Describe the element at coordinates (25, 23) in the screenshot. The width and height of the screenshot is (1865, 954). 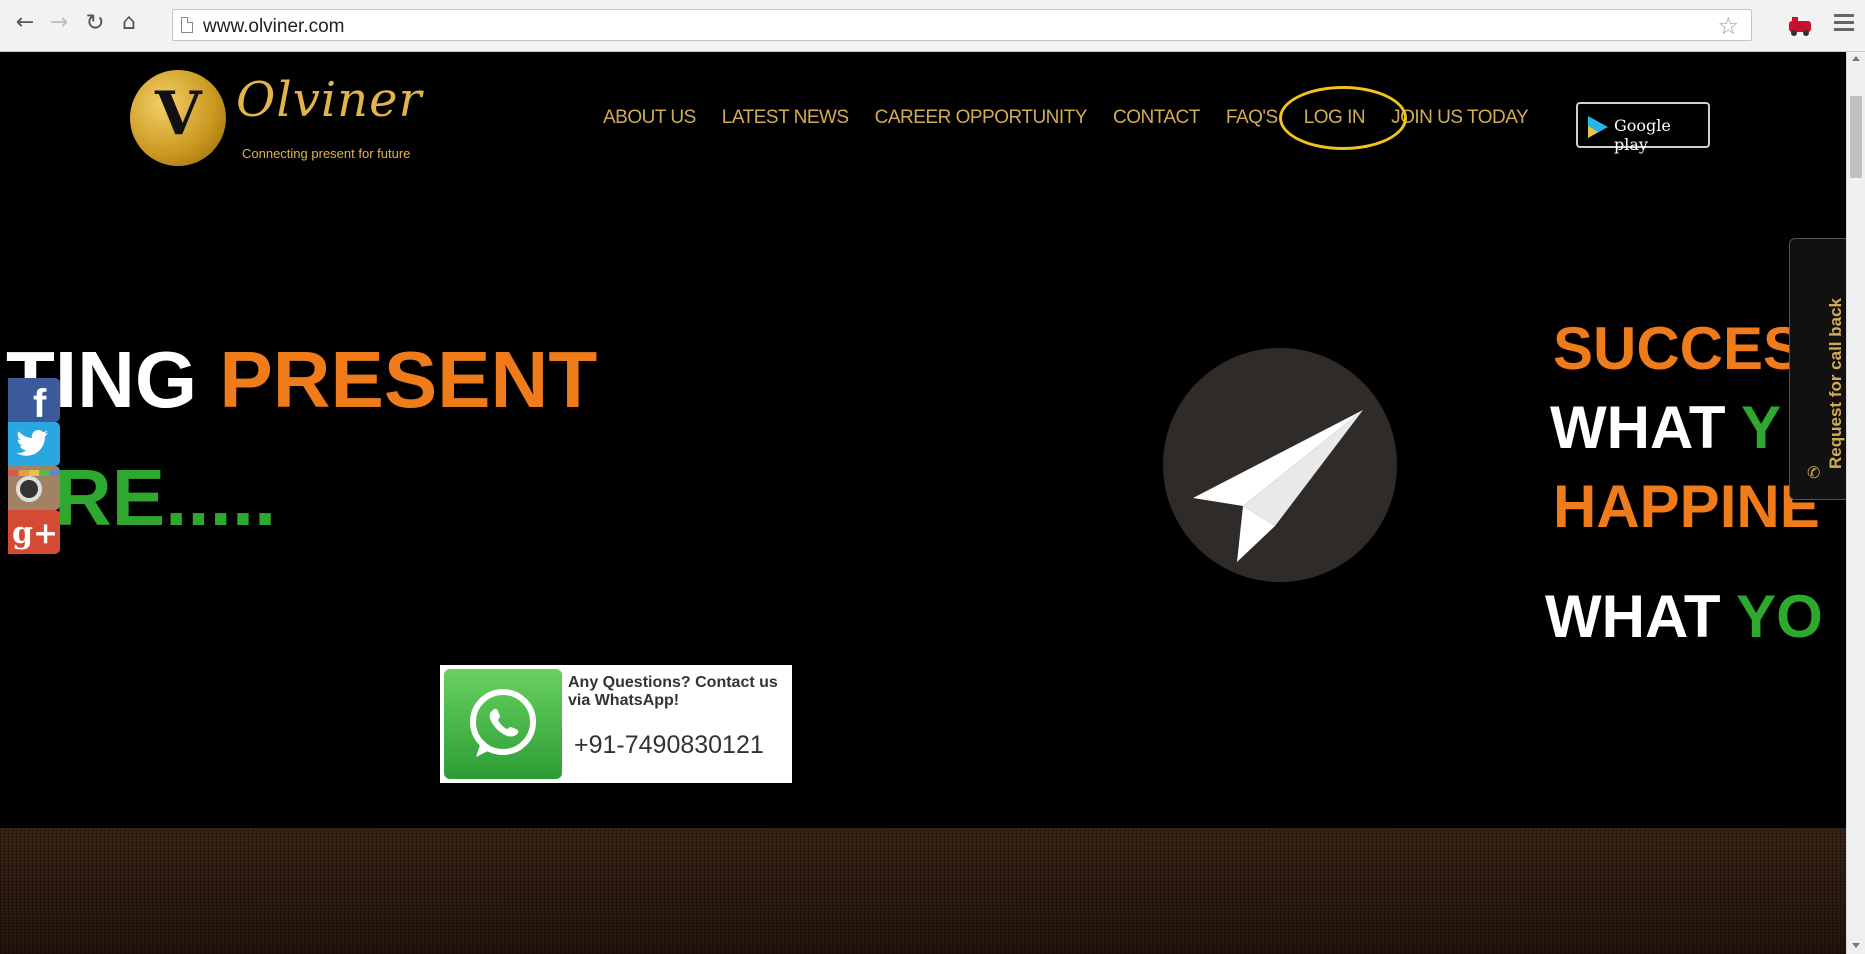
I see `back-icon: ←` at that location.